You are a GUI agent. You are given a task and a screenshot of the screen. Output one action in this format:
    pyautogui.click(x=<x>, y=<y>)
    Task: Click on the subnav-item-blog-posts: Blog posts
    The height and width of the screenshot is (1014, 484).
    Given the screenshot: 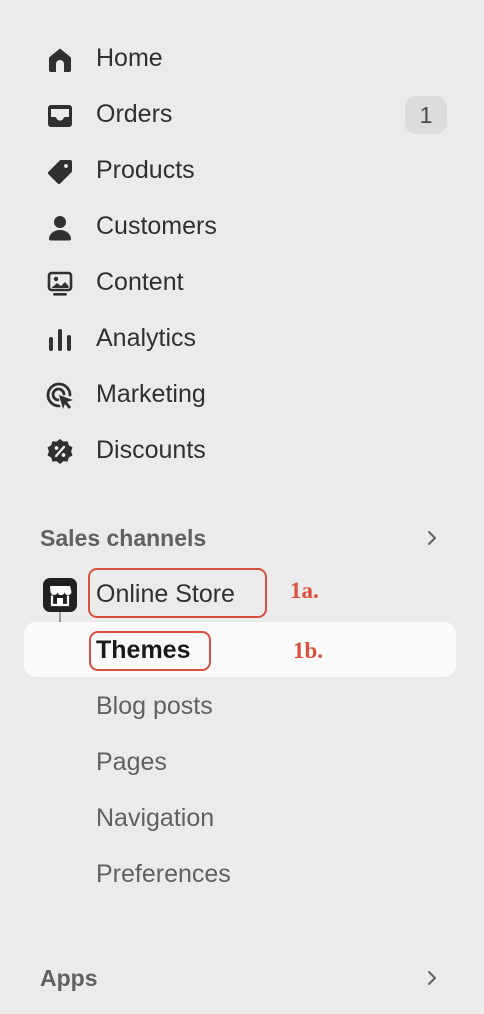 What is the action you would take?
    pyautogui.click(x=242, y=706)
    